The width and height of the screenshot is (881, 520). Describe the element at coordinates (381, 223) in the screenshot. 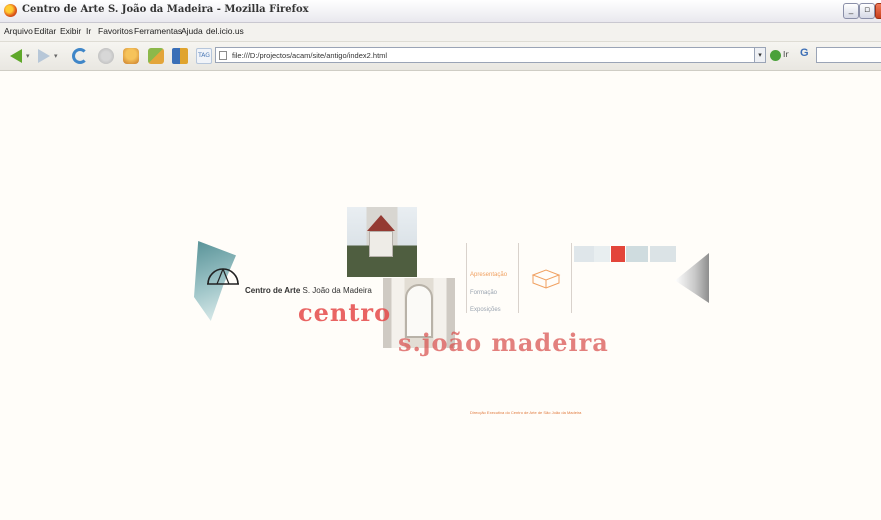

I see `building-roof-shape` at that location.